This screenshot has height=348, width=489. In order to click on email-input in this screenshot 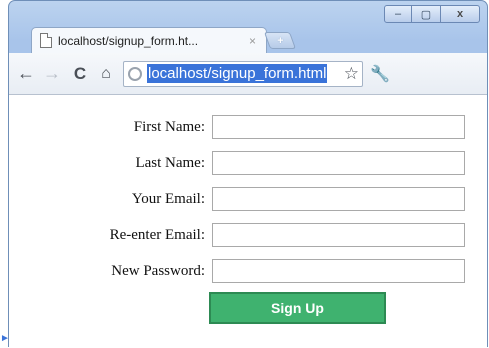, I will do `click(338, 199)`.